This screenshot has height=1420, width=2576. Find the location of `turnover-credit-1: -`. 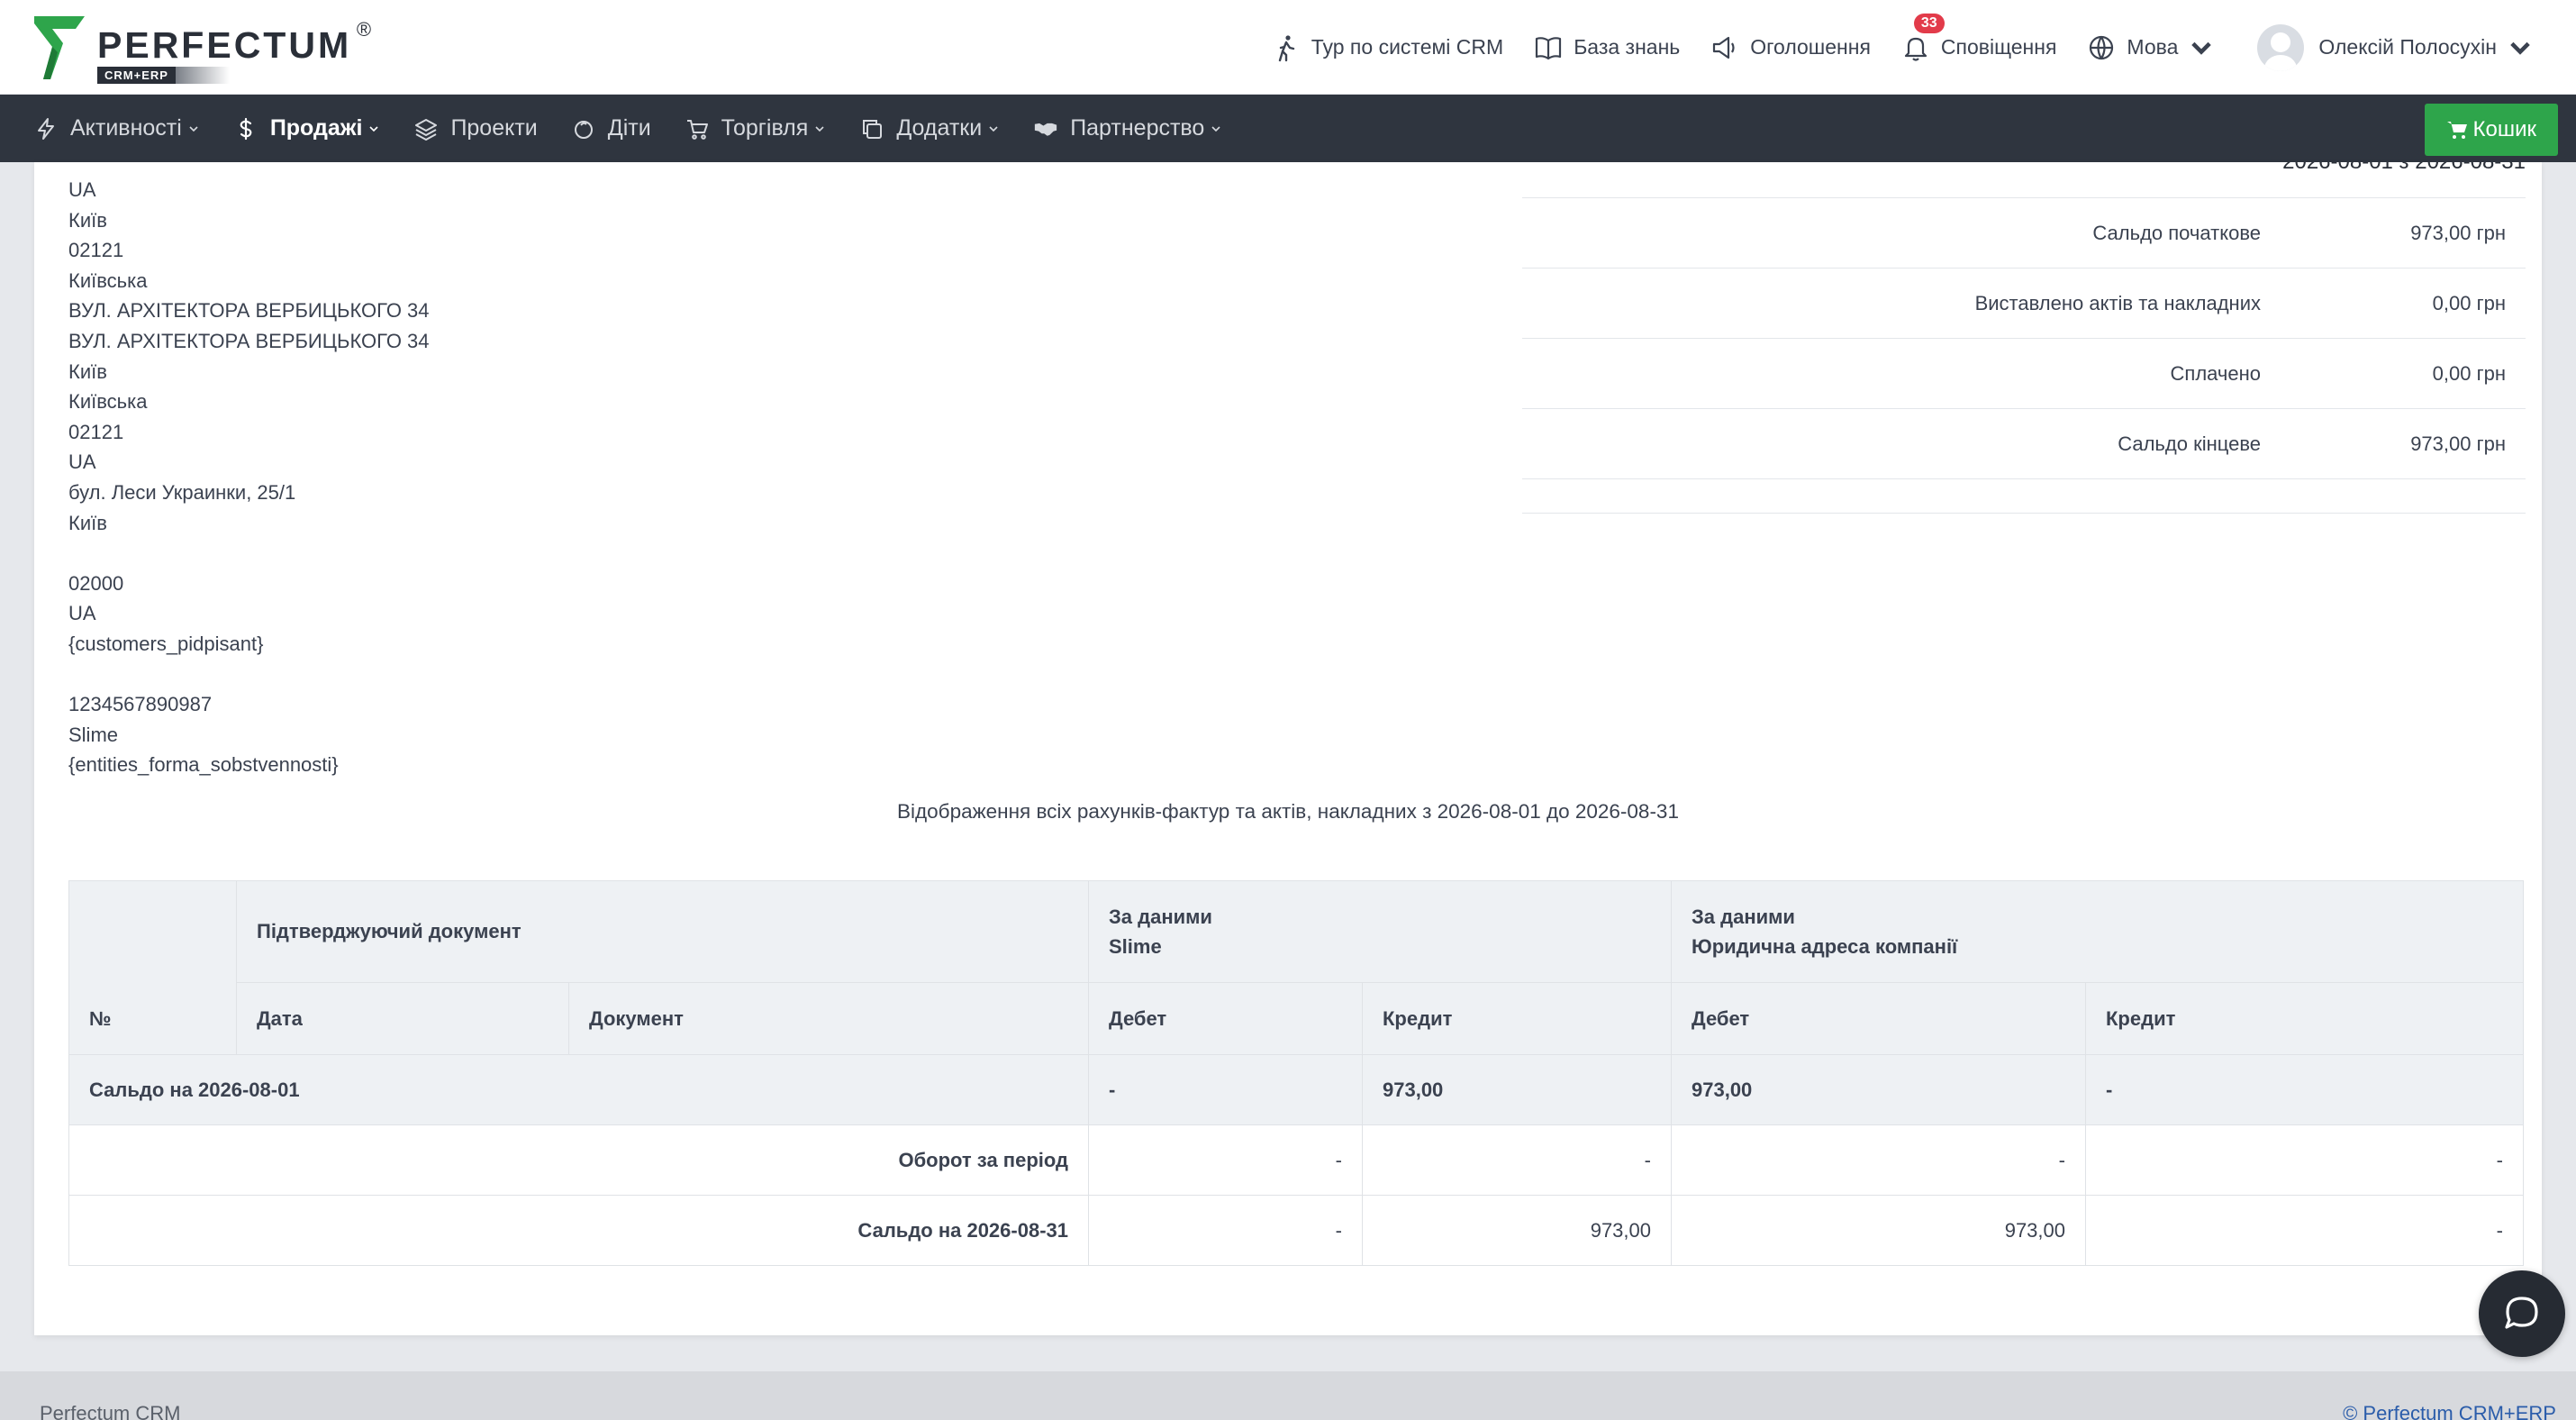

turnover-credit-1: - is located at coordinates (1517, 1160).